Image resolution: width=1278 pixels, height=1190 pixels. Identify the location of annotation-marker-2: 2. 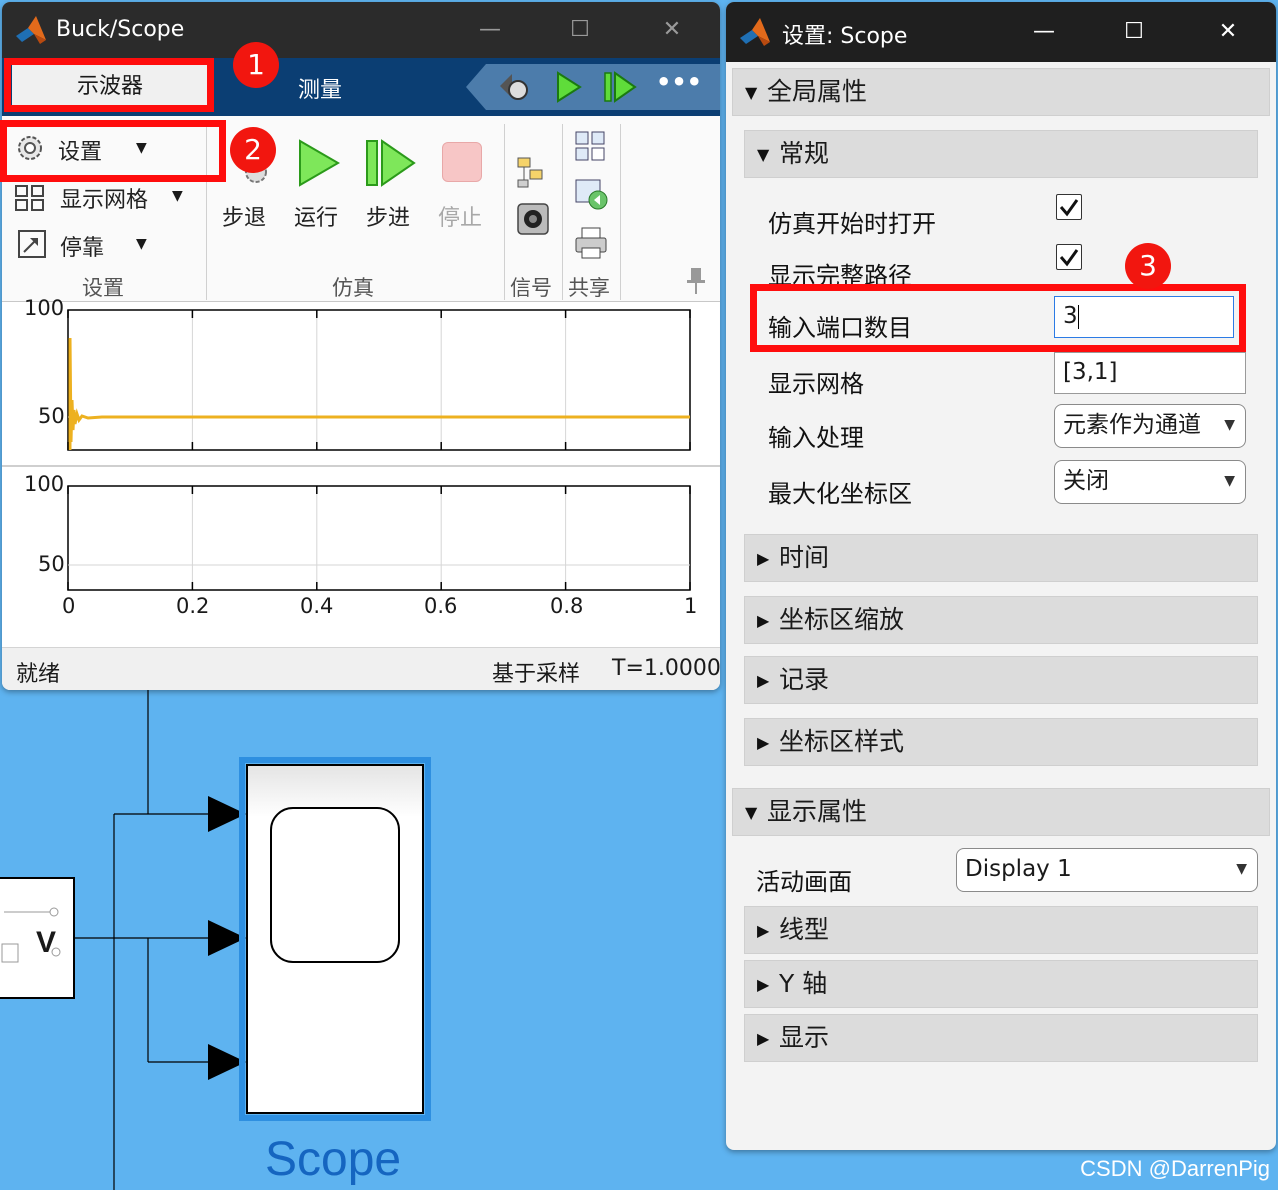
(253, 150).